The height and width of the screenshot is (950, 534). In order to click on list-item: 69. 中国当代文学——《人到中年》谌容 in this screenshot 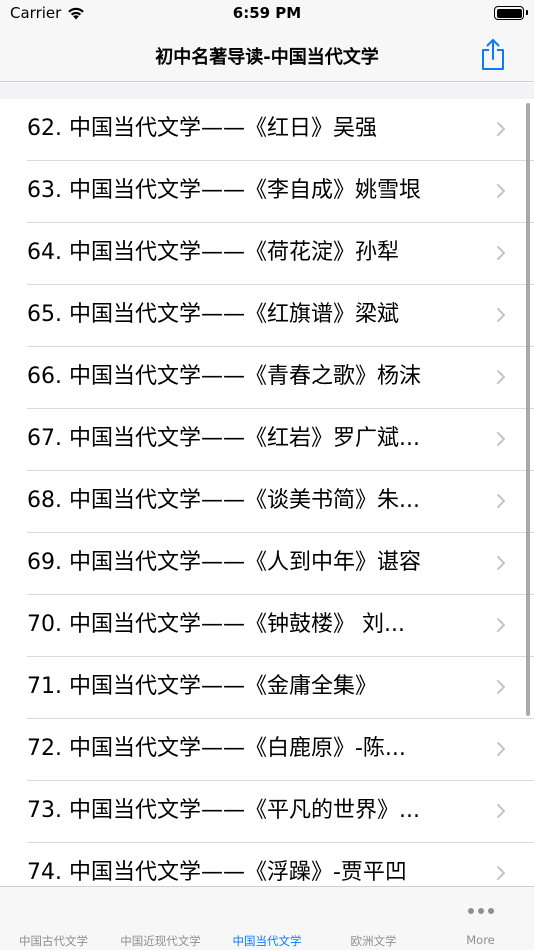, I will do `click(267, 564)`.